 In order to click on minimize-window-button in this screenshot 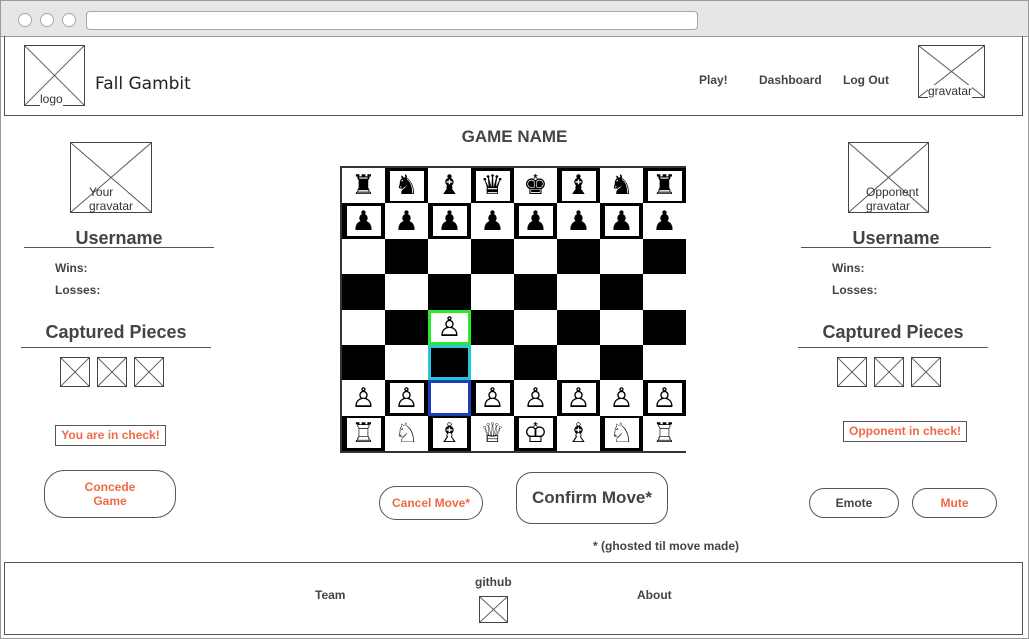, I will do `click(47, 20)`.